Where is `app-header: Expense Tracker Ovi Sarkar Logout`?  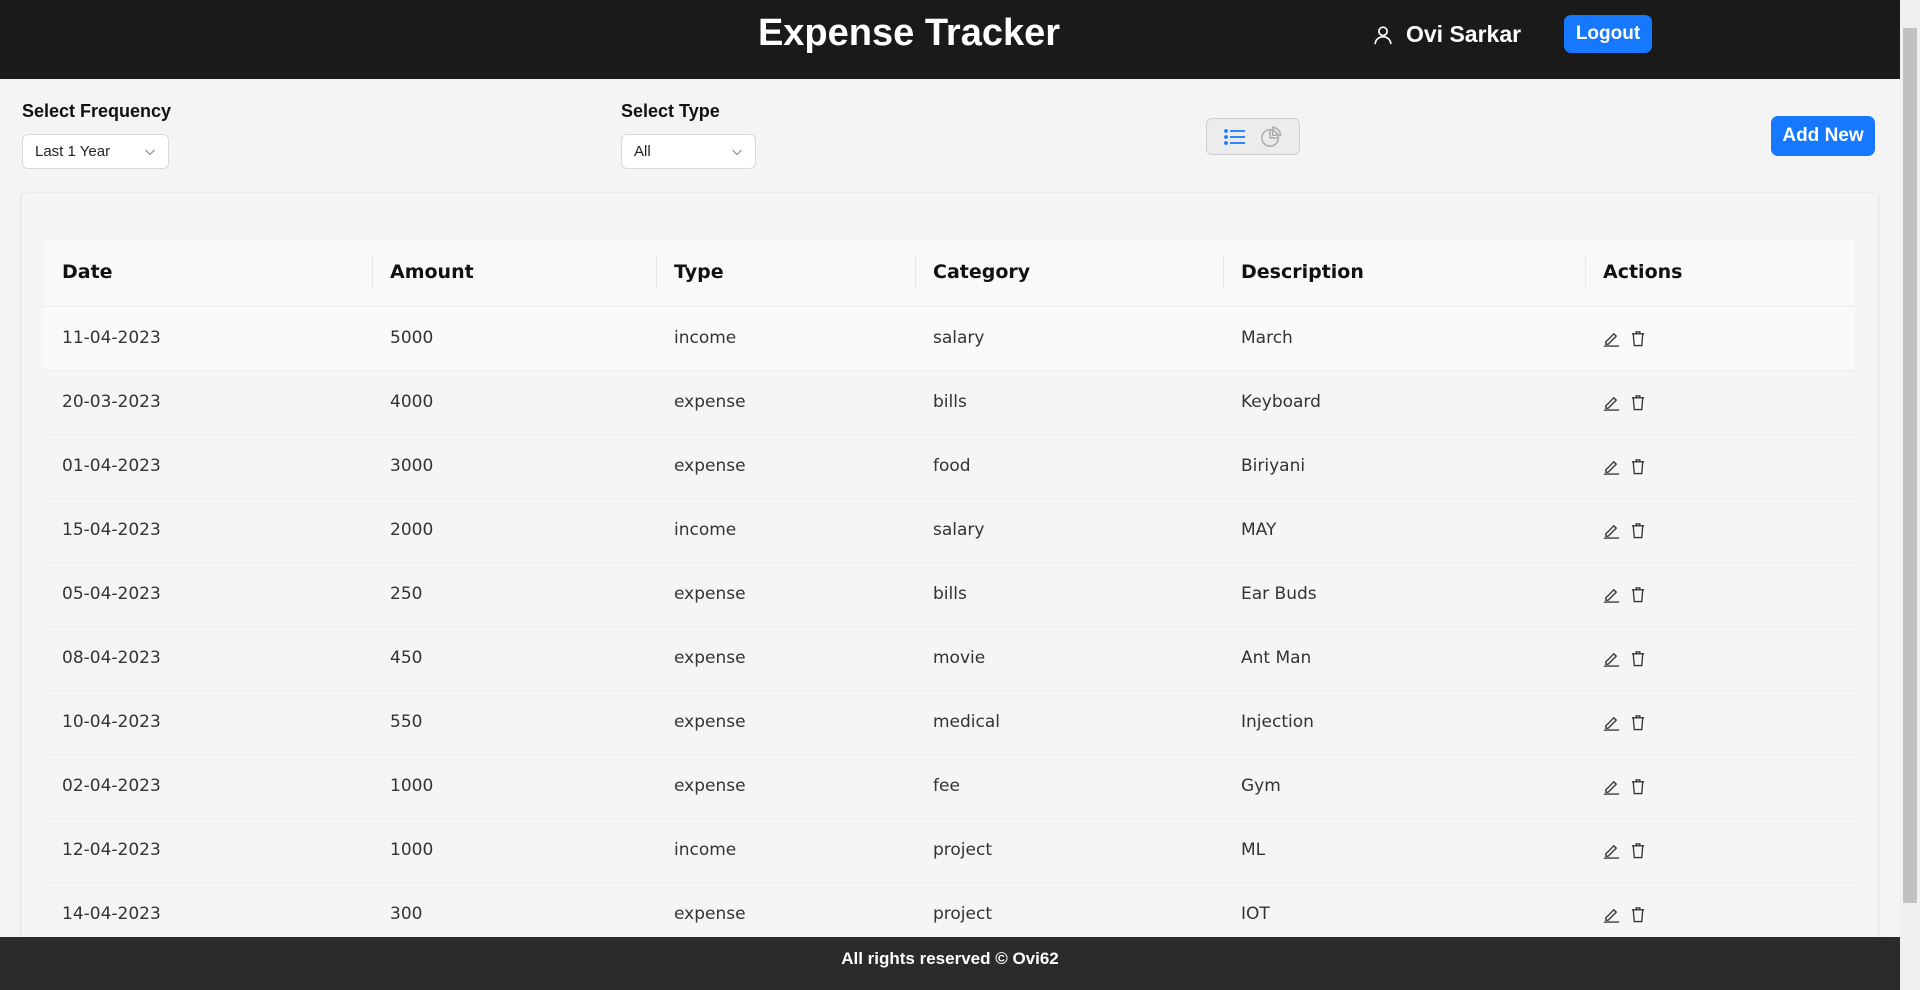 app-header: Expense Tracker Ovi Sarkar Logout is located at coordinates (950, 39).